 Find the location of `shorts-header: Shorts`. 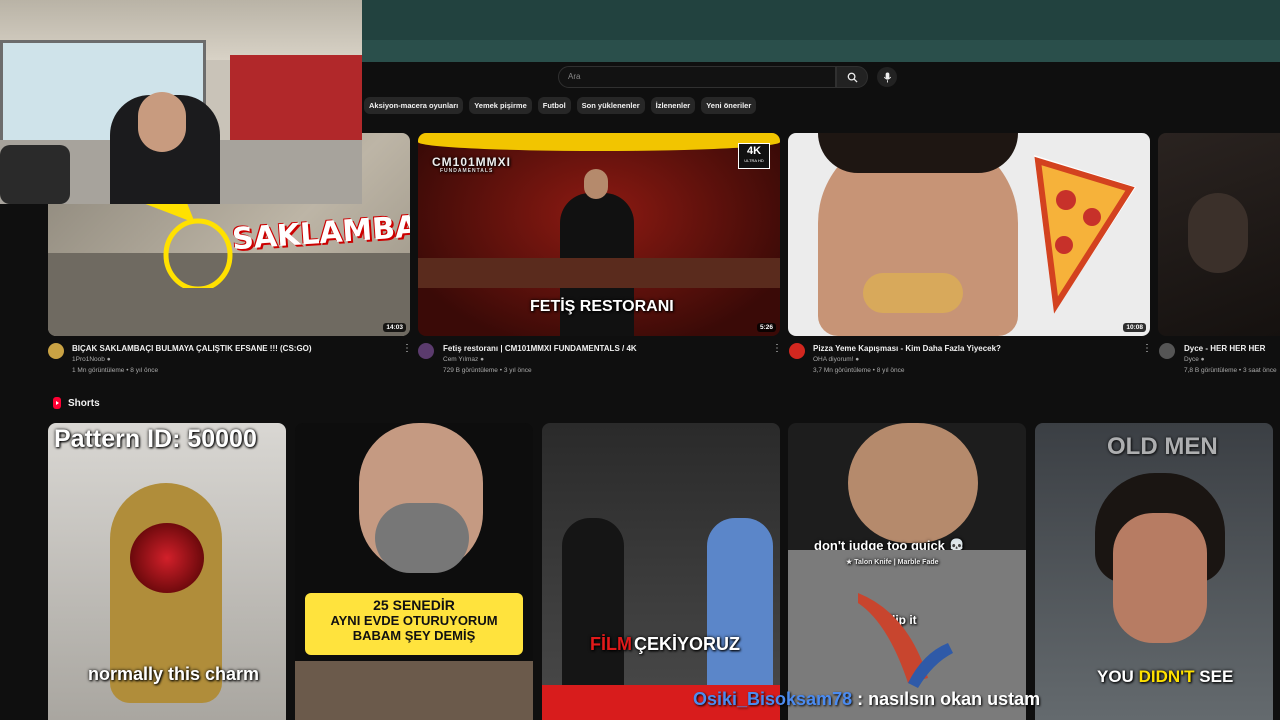

shorts-header: Shorts is located at coordinates (76, 403).